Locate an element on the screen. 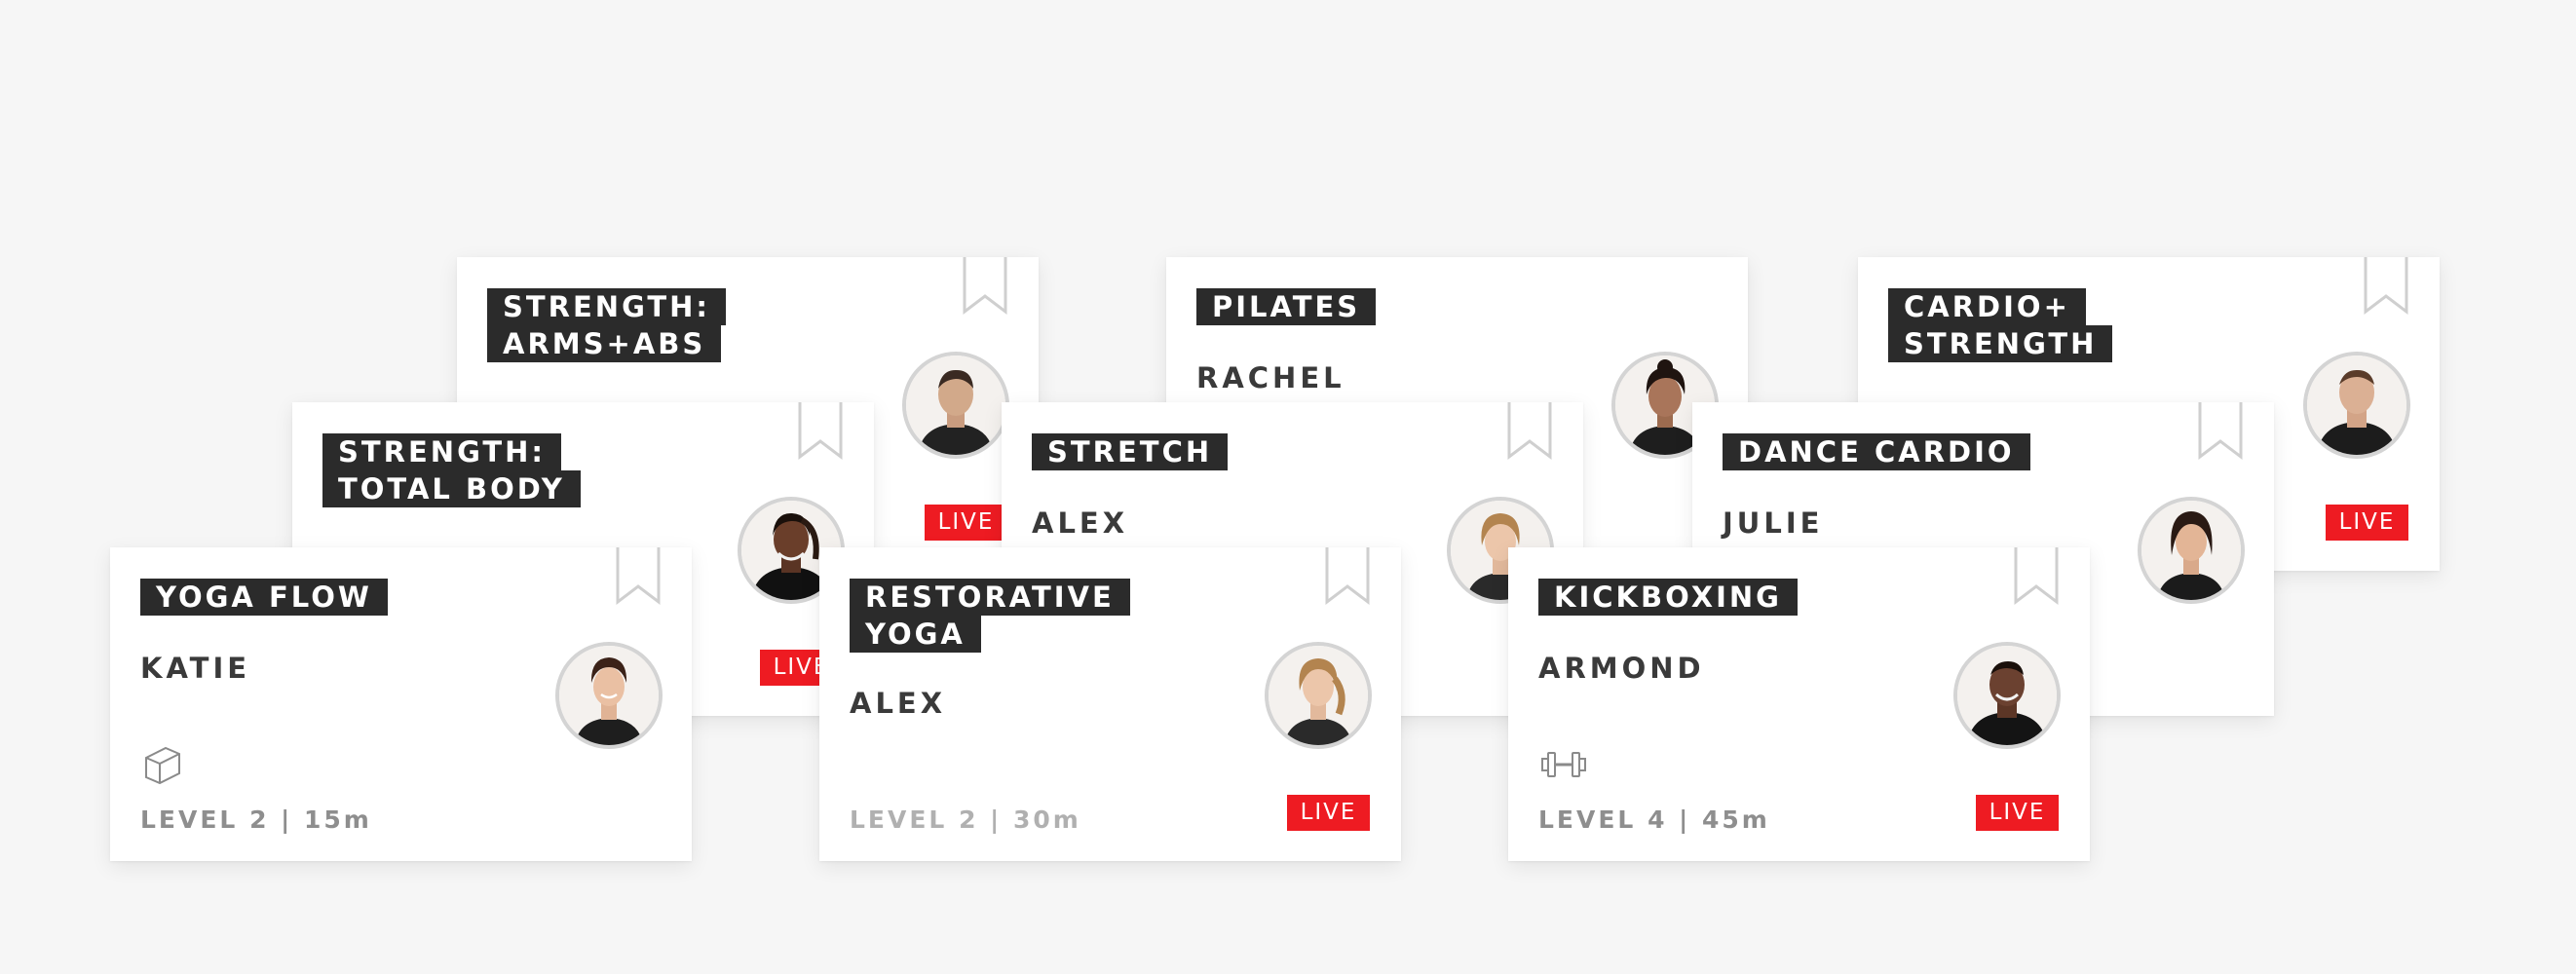 The width and height of the screenshot is (2576, 974). instructor-name: JULIE is located at coordinates (1773, 523).